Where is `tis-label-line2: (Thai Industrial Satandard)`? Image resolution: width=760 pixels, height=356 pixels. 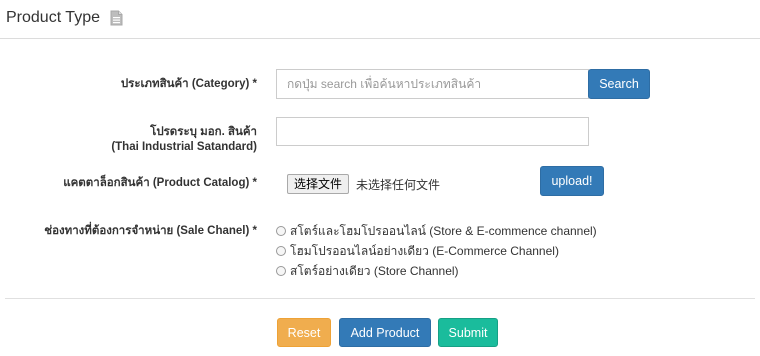 tis-label-line2: (Thai Industrial Satandard) is located at coordinates (184, 147).